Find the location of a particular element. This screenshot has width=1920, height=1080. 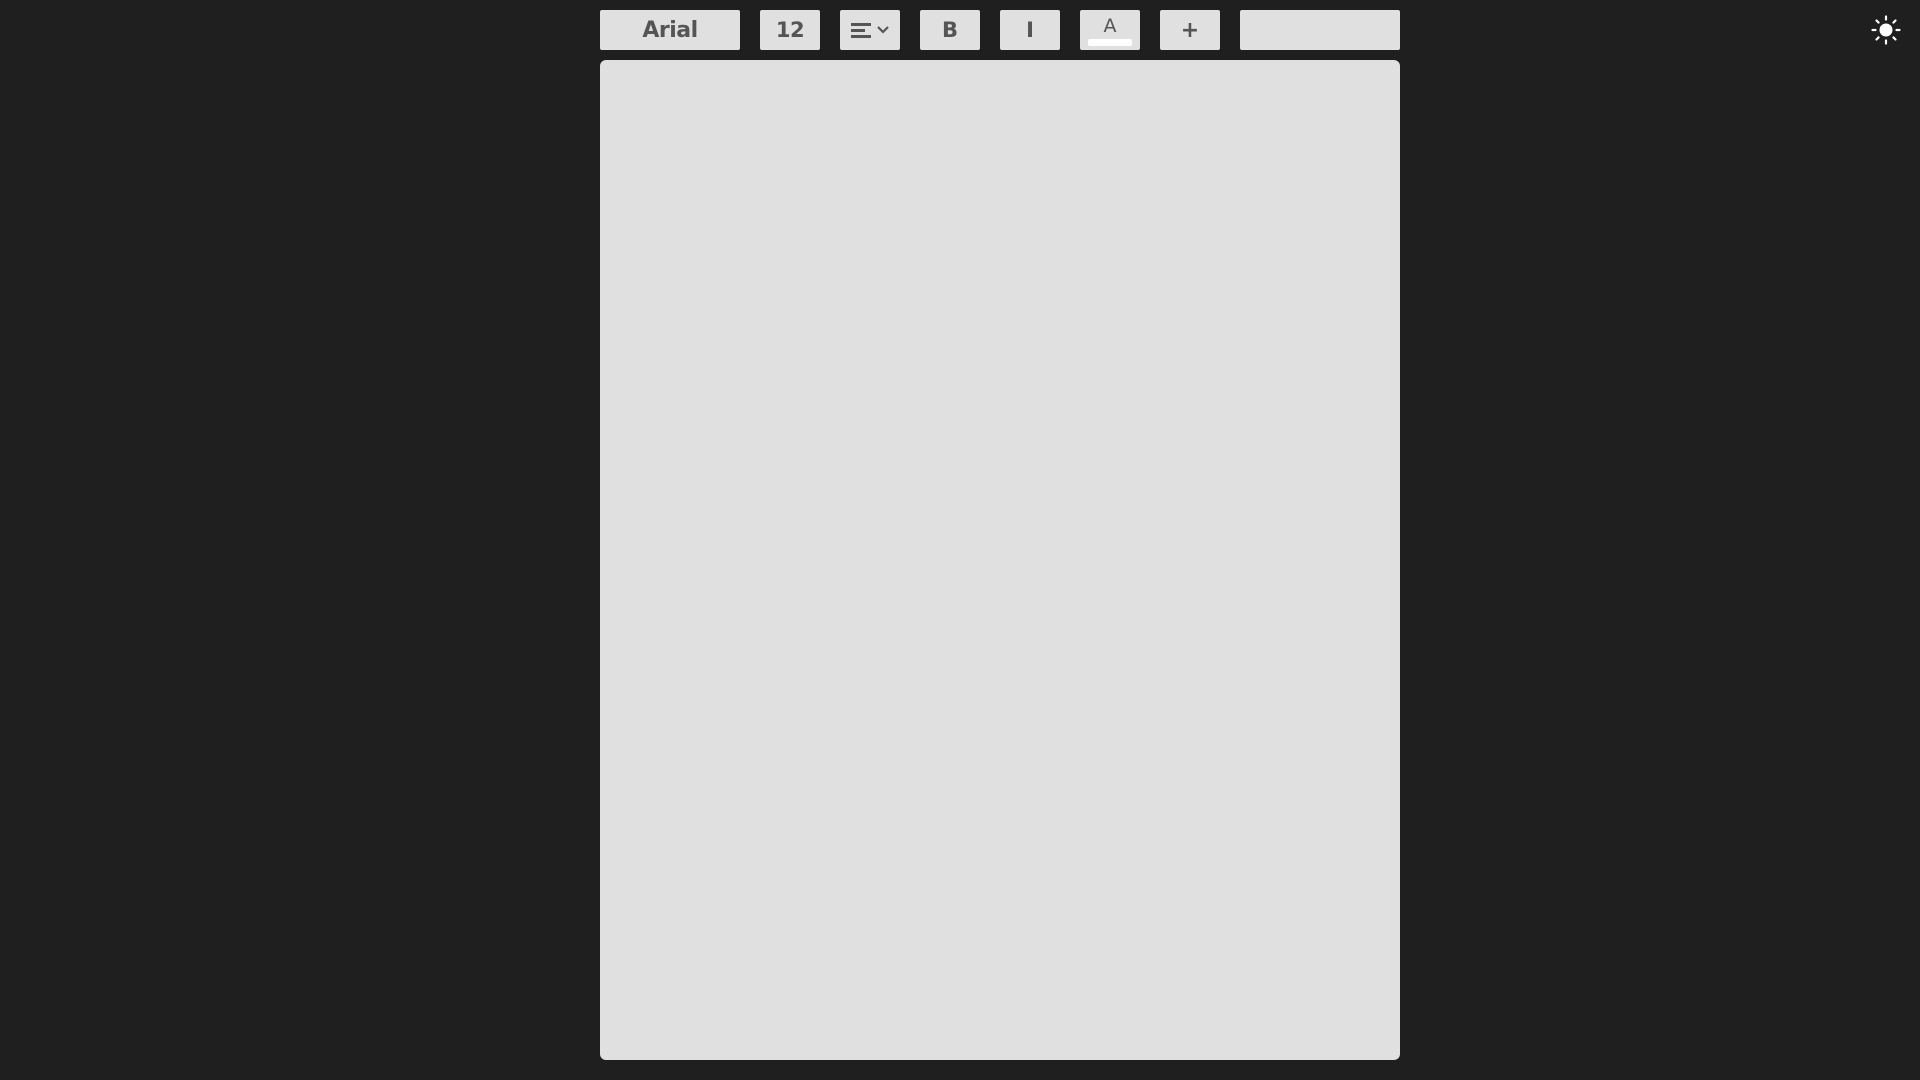

chevron-down-icon is located at coordinates (883, 30).